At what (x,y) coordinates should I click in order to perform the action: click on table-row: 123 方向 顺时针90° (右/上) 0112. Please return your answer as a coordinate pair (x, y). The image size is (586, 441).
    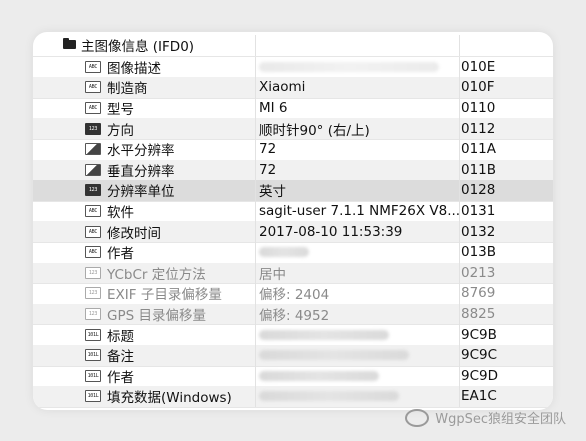
    Looking at the image, I should click on (293, 129).